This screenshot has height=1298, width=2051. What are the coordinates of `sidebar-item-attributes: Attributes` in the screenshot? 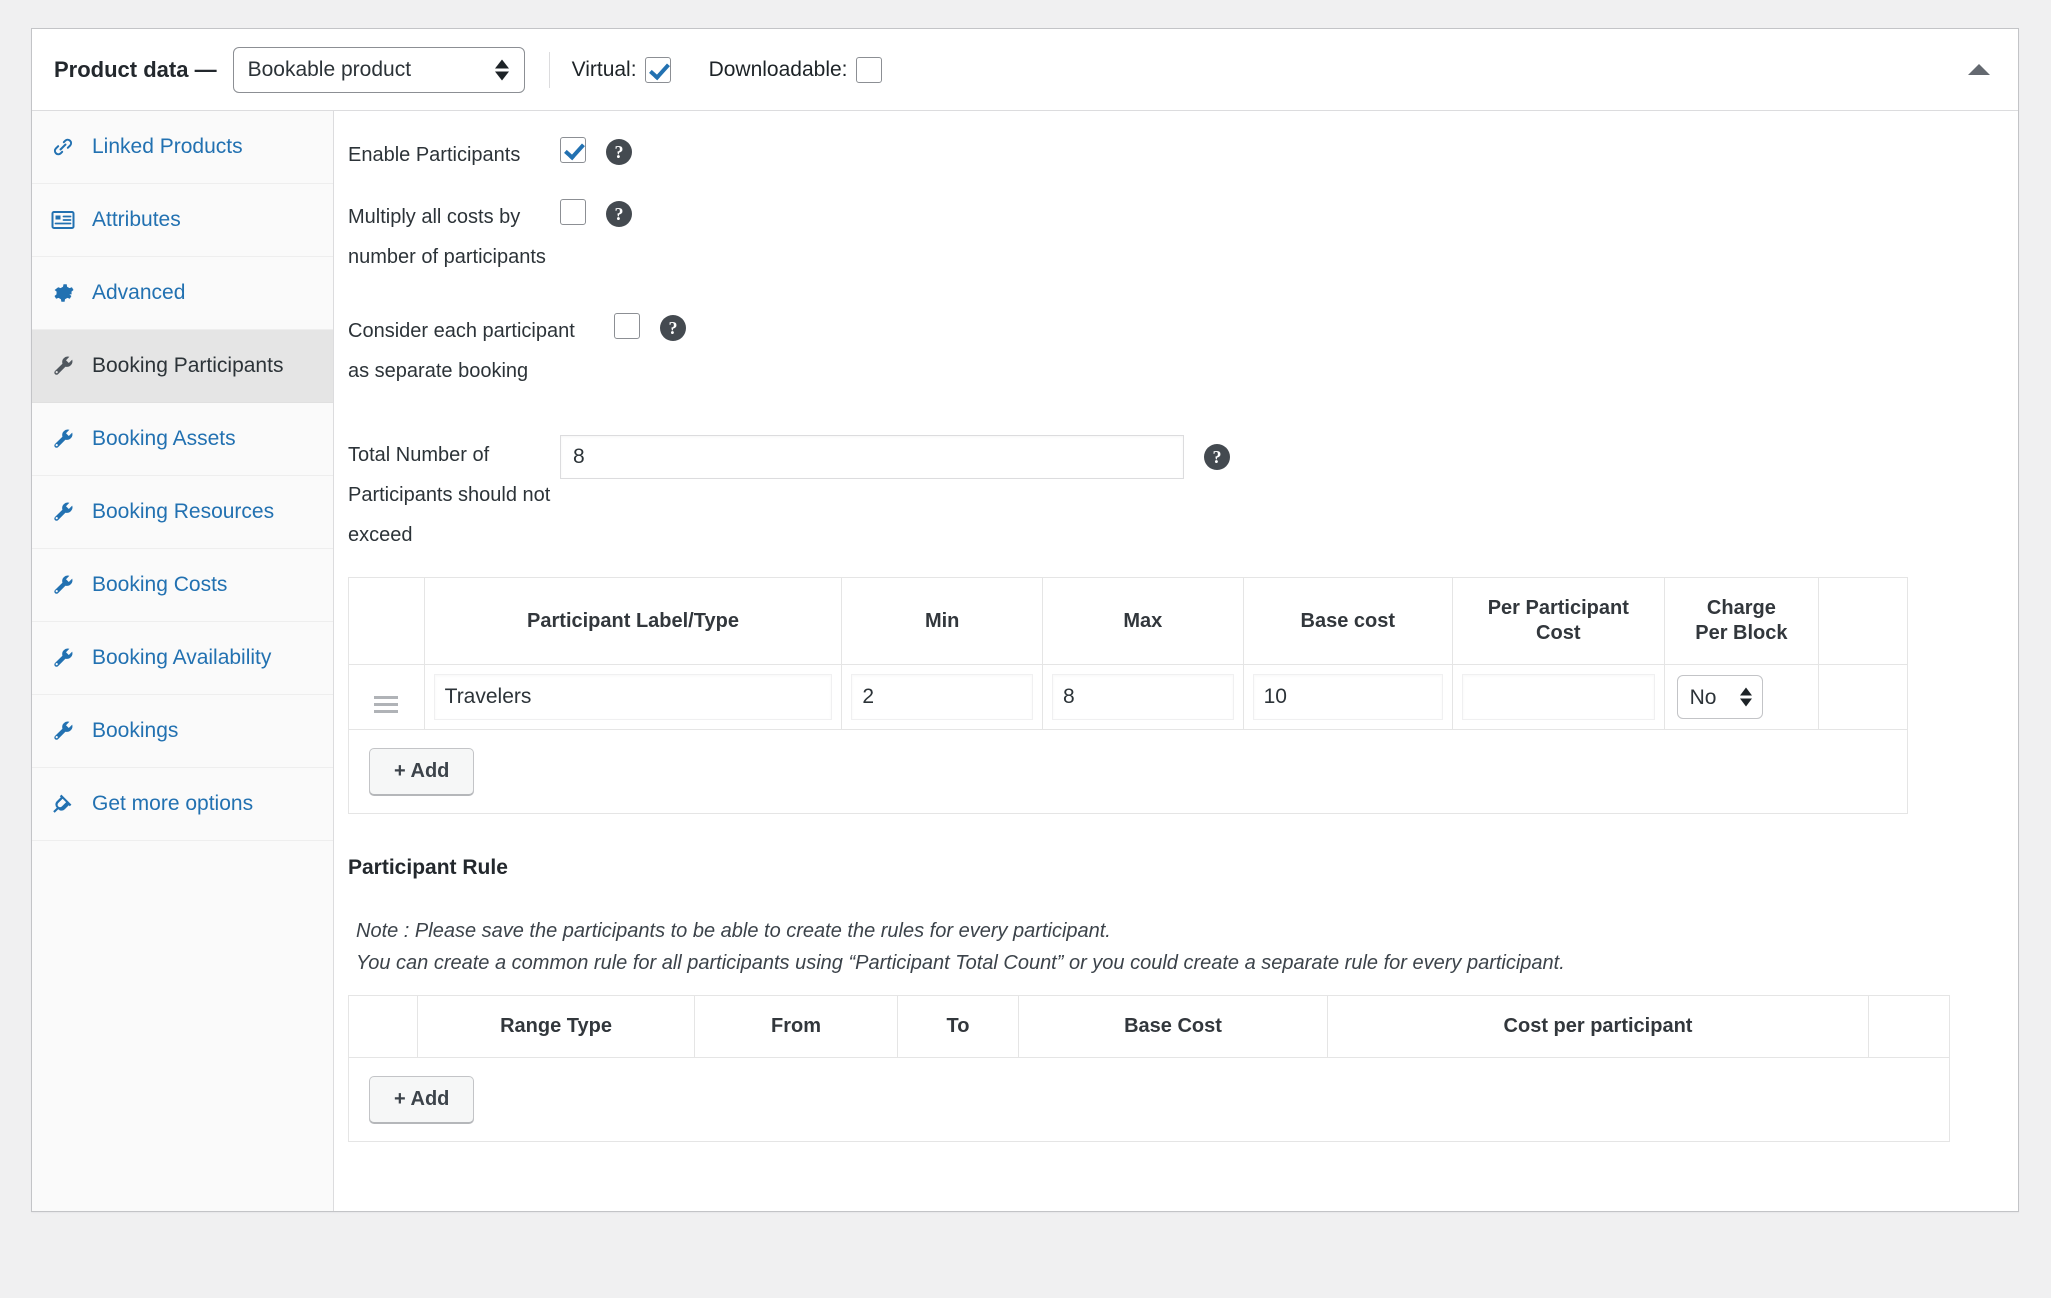 It's located at (182, 220).